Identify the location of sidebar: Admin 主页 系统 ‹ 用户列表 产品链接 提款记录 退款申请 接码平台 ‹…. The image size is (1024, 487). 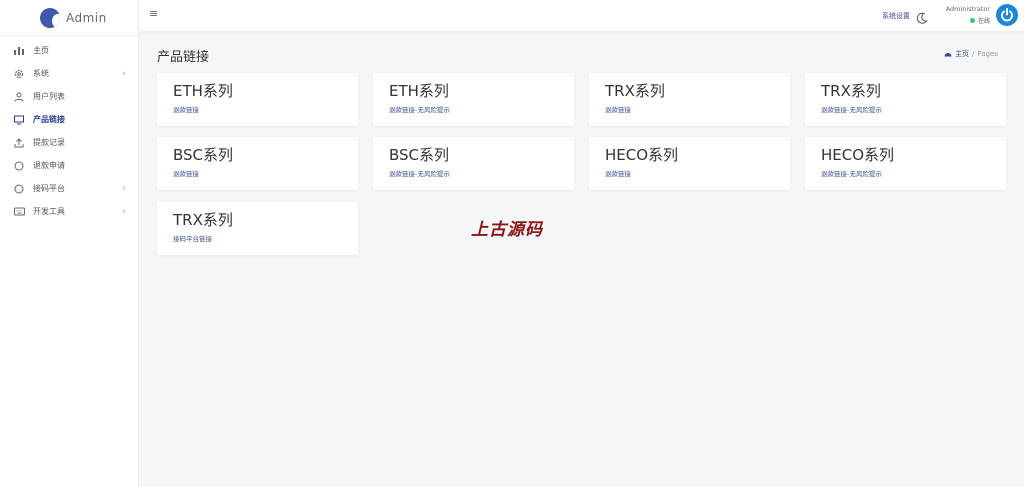
(69, 243).